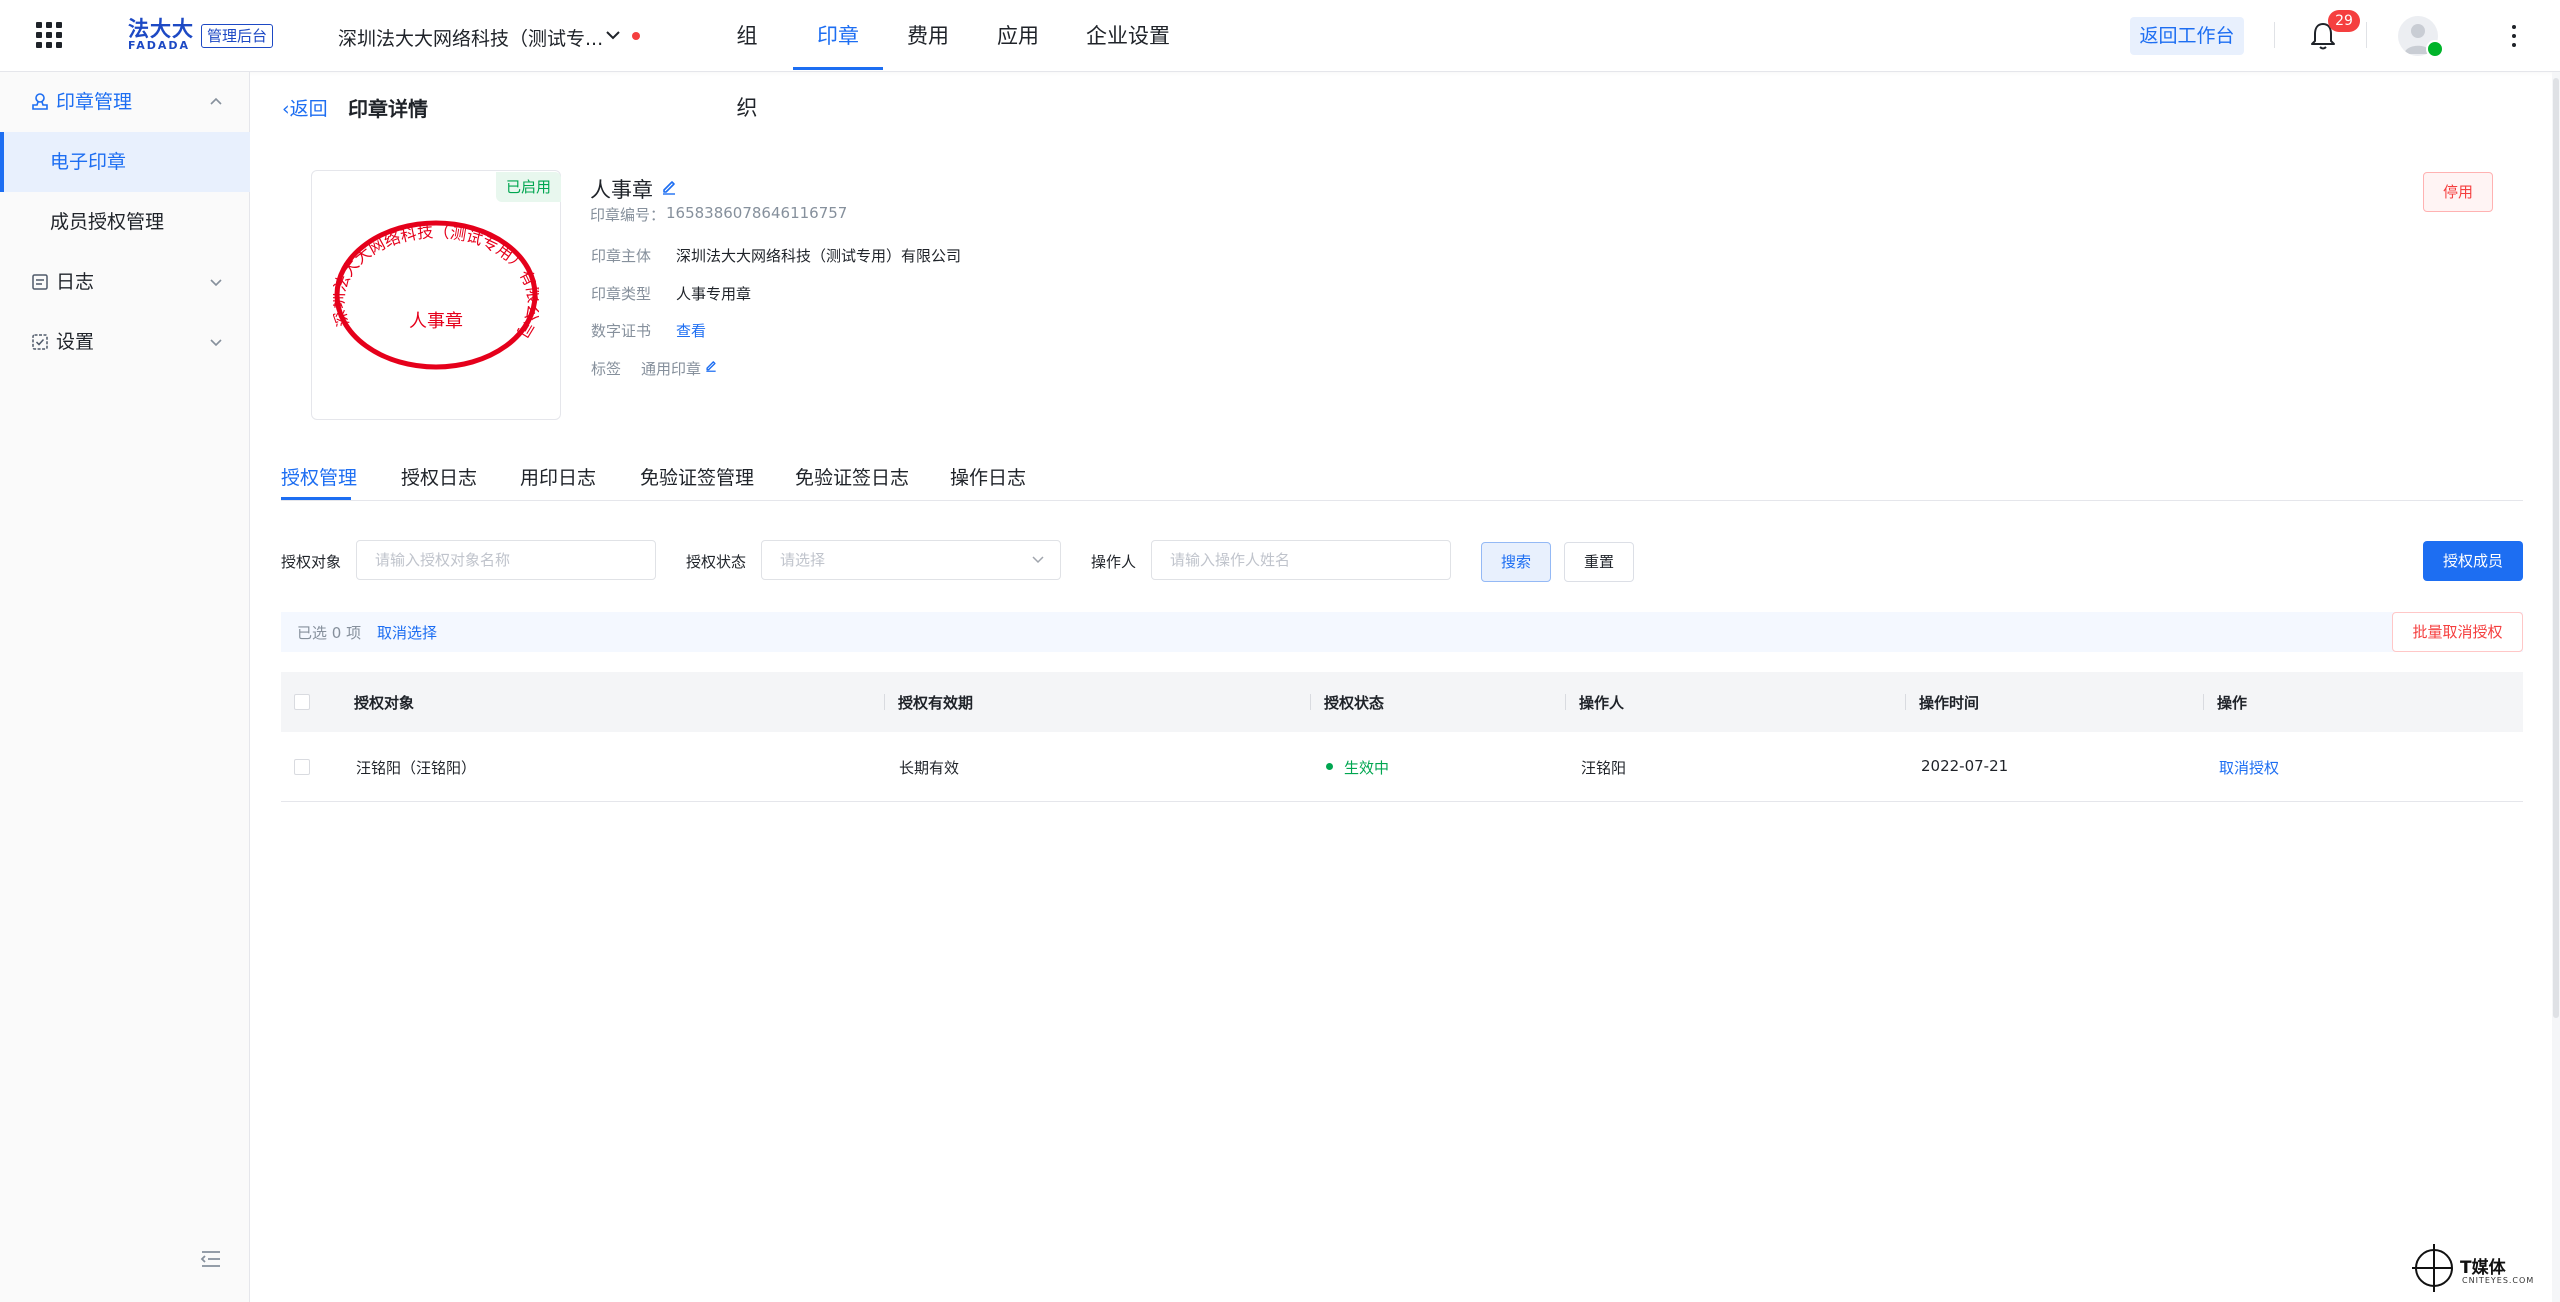  I want to click on sidebar-group-label: 印章管理, so click(94, 102).